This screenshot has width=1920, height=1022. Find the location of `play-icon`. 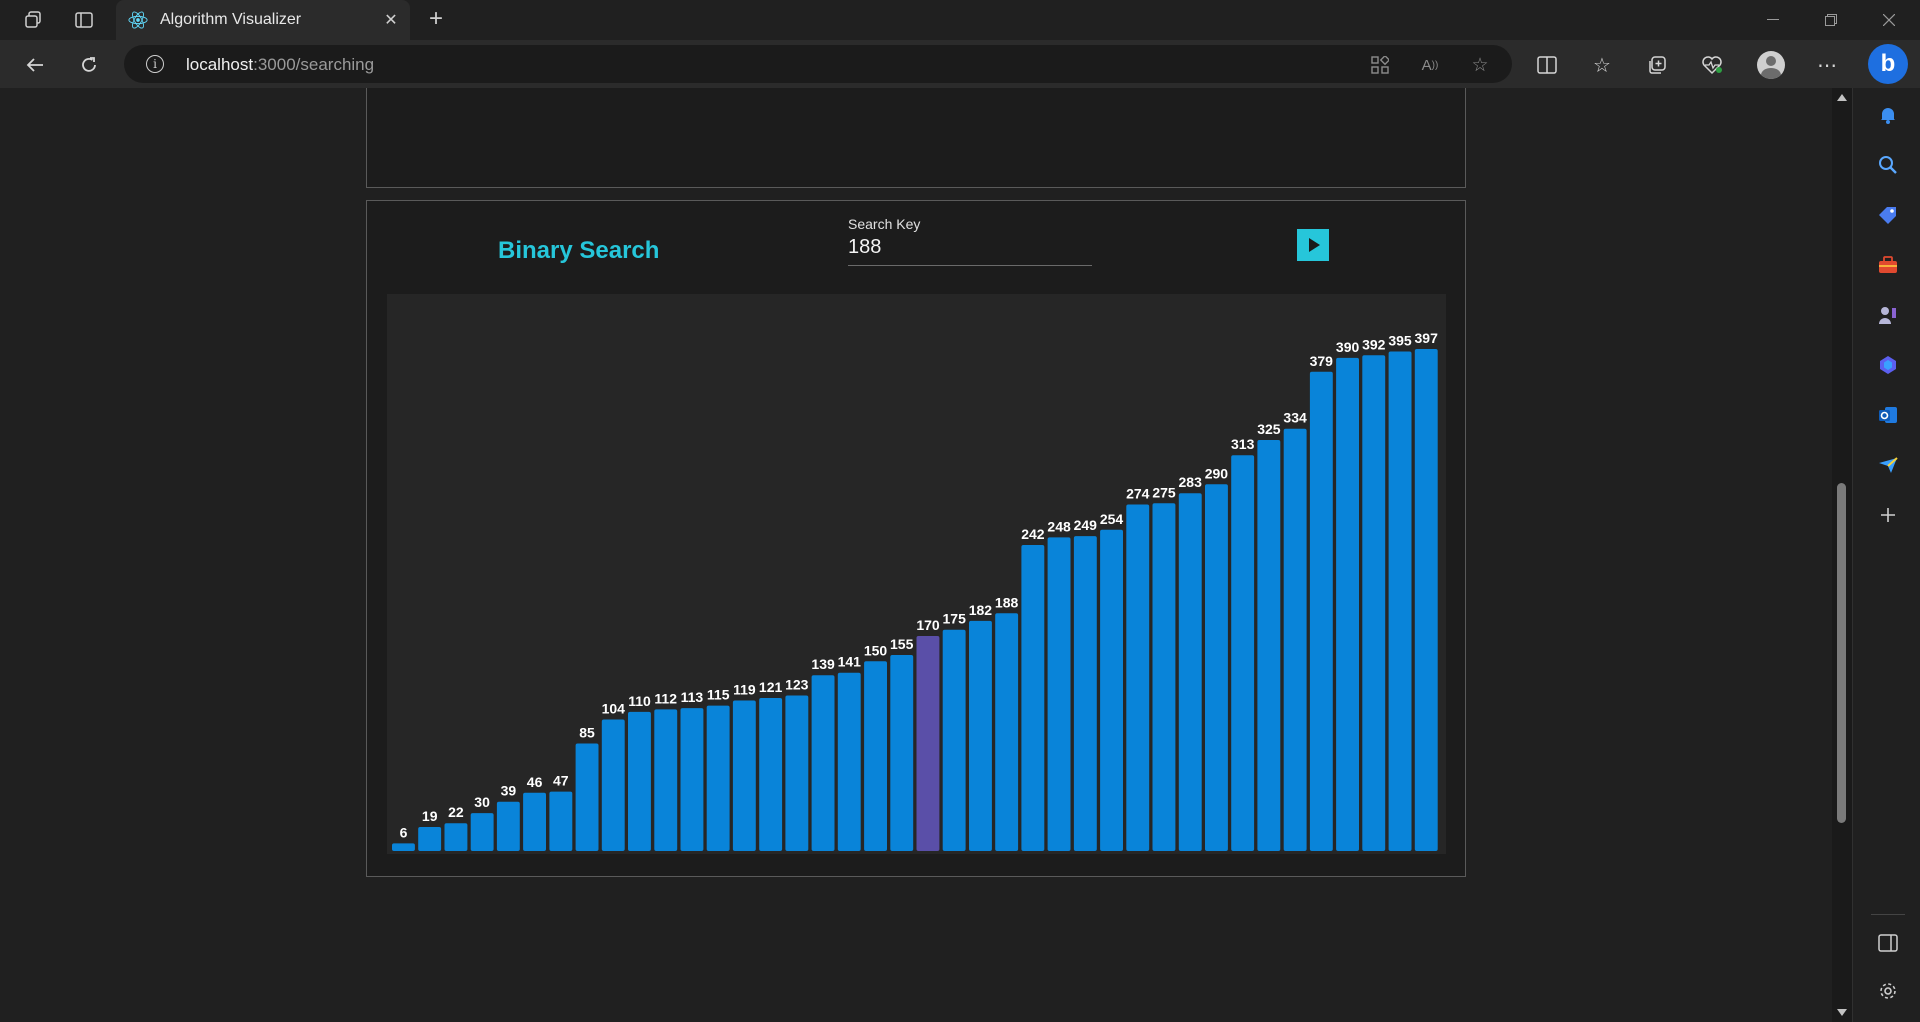

play-icon is located at coordinates (1314, 245).